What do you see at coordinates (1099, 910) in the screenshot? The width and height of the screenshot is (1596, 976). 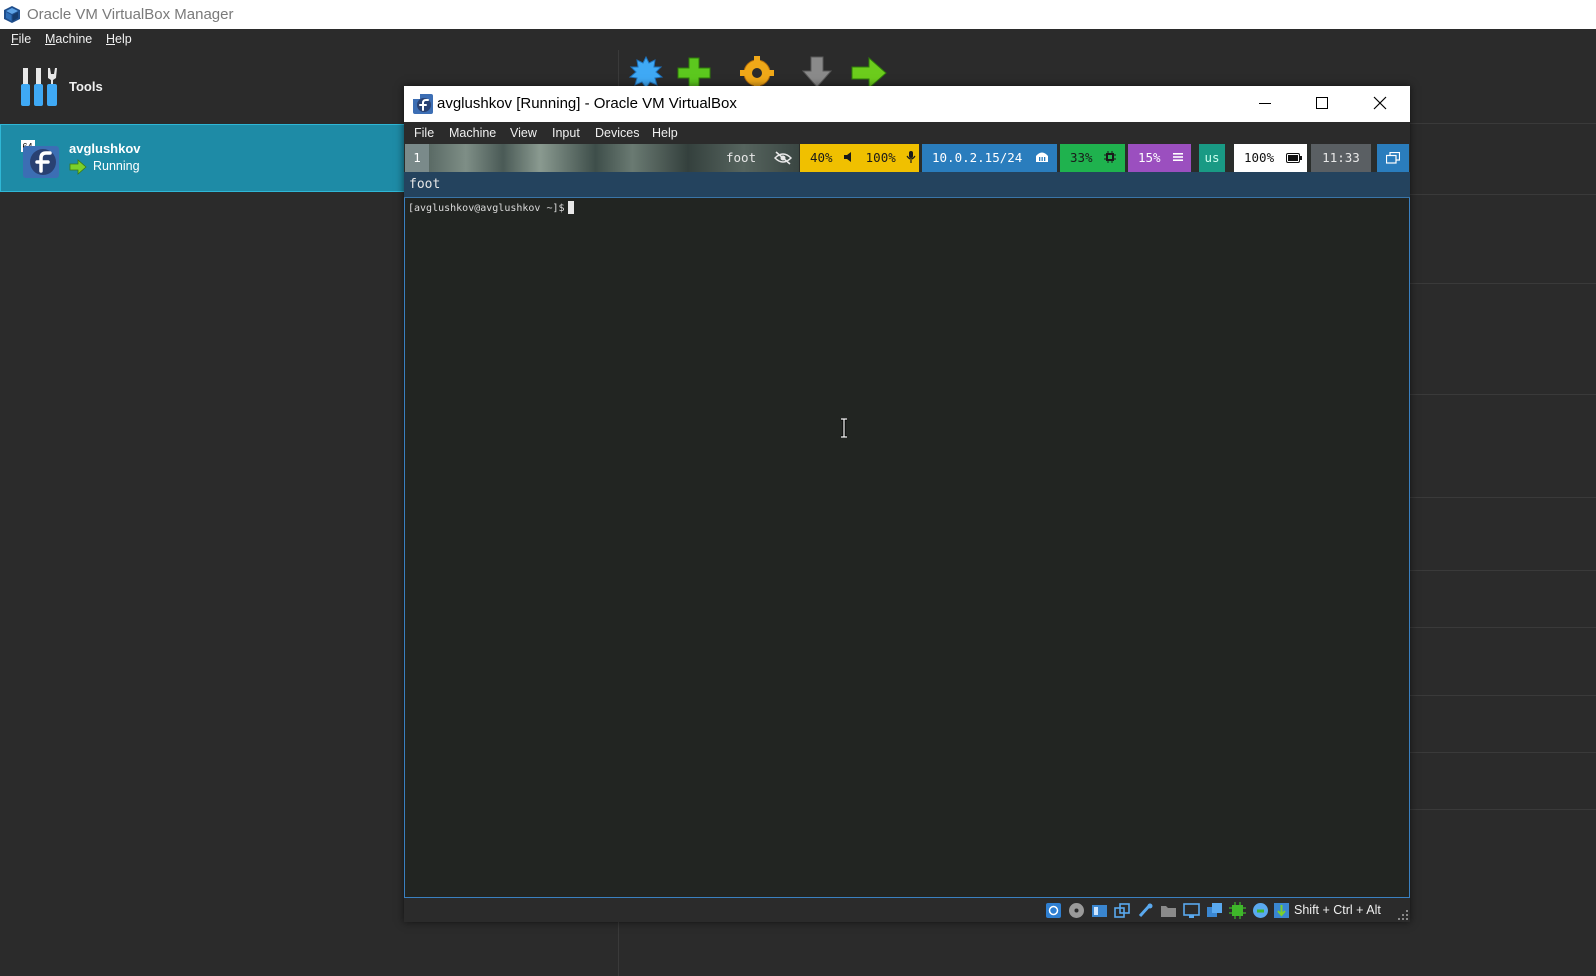 I see `audio-icon` at bounding box center [1099, 910].